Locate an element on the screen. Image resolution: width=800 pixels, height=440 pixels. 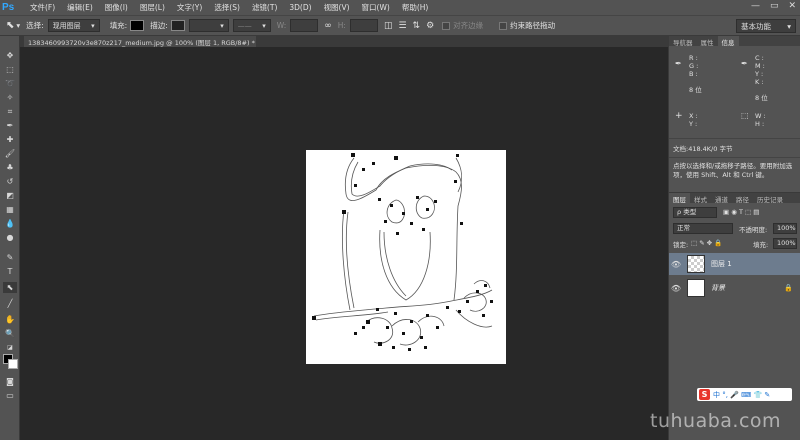
xy-readout: X : Y : is located at coordinates (693, 120).